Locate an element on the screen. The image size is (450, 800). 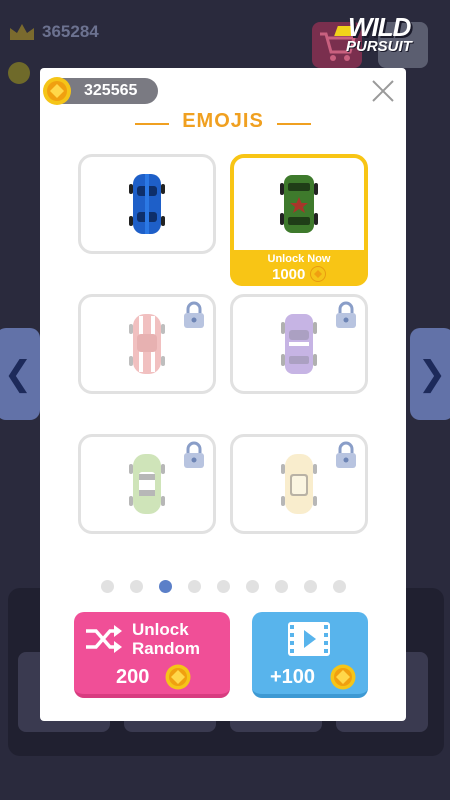
purple-sports-car-icon is located at coordinates (299, 344).